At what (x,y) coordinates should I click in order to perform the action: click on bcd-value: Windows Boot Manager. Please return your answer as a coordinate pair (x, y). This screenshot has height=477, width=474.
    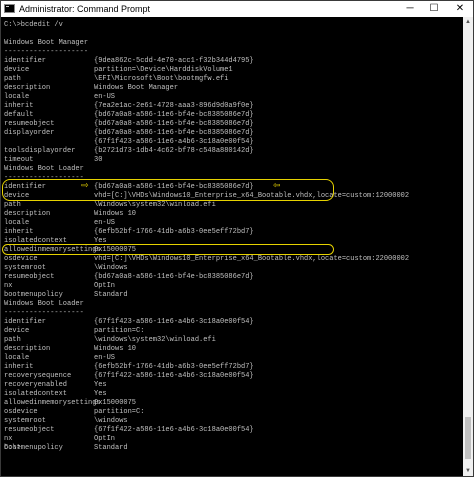
    Looking at the image, I should click on (136, 88).